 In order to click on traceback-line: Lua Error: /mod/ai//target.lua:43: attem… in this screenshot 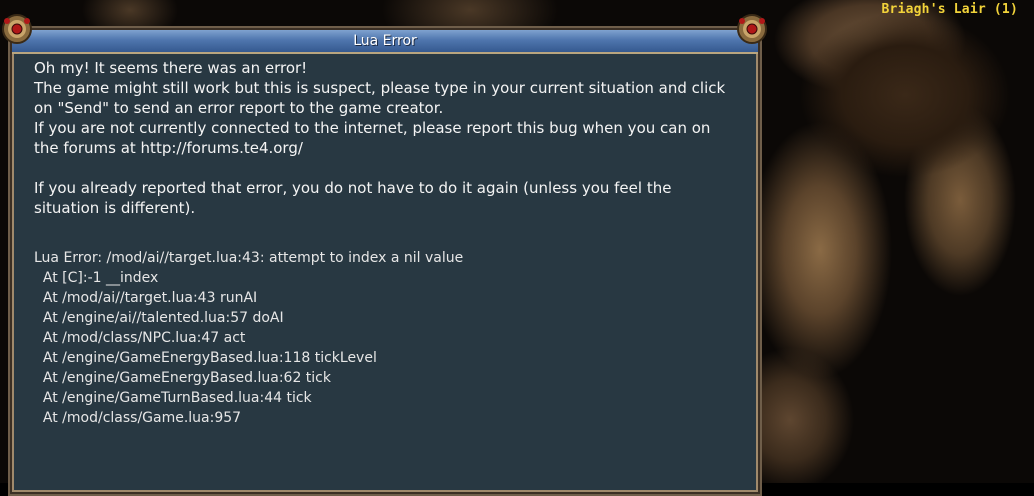, I will do `click(249, 258)`.